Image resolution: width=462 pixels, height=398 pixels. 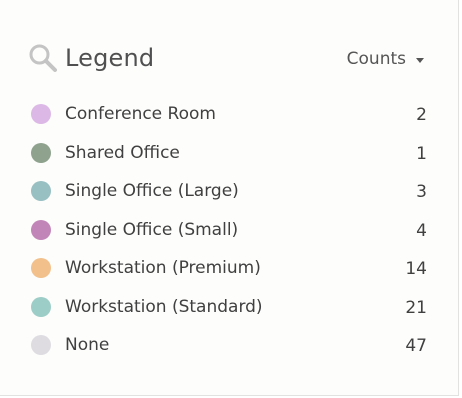 What do you see at coordinates (229, 153) in the screenshot?
I see `legend-item-shared-office: Shared Office 1` at bounding box center [229, 153].